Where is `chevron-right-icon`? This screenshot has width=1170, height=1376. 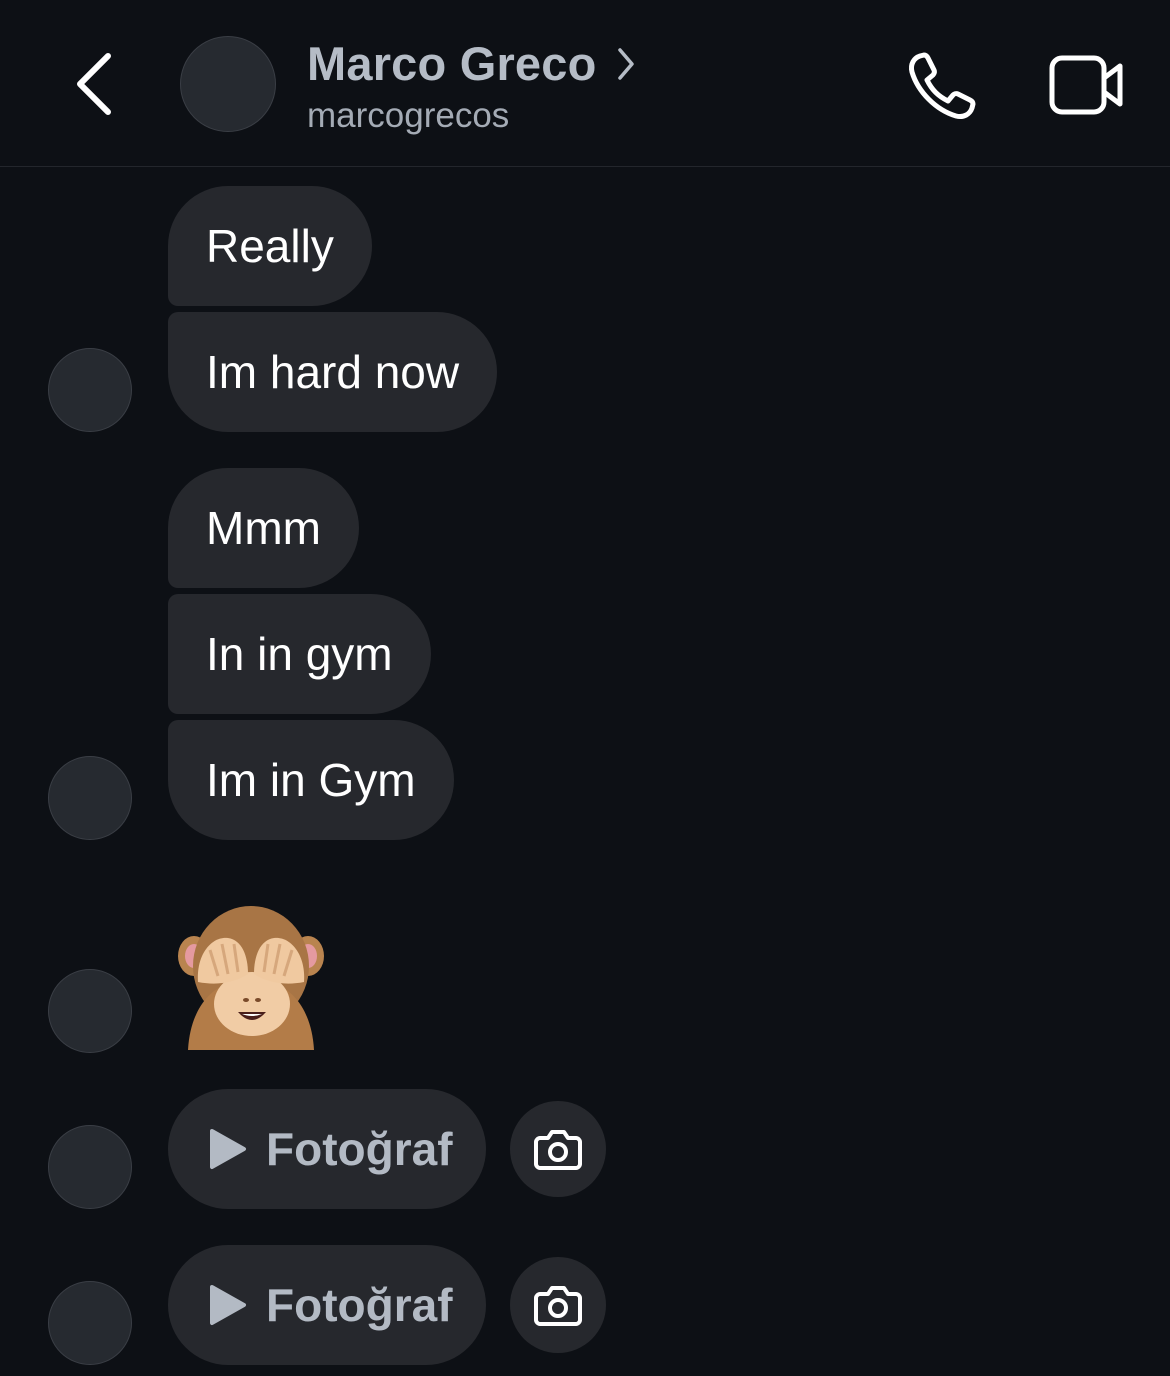 chevron-right-icon is located at coordinates (625, 63).